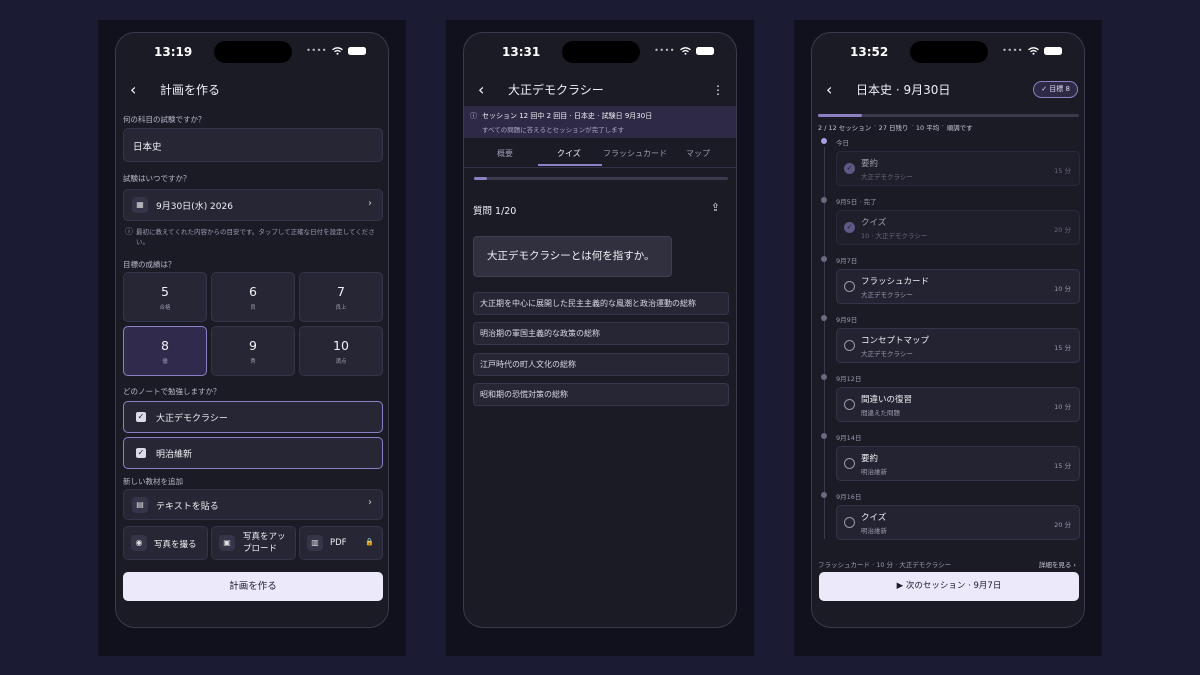  Describe the element at coordinates (505, 153) in the screenshot. I see `tab-overview: 概要` at that location.